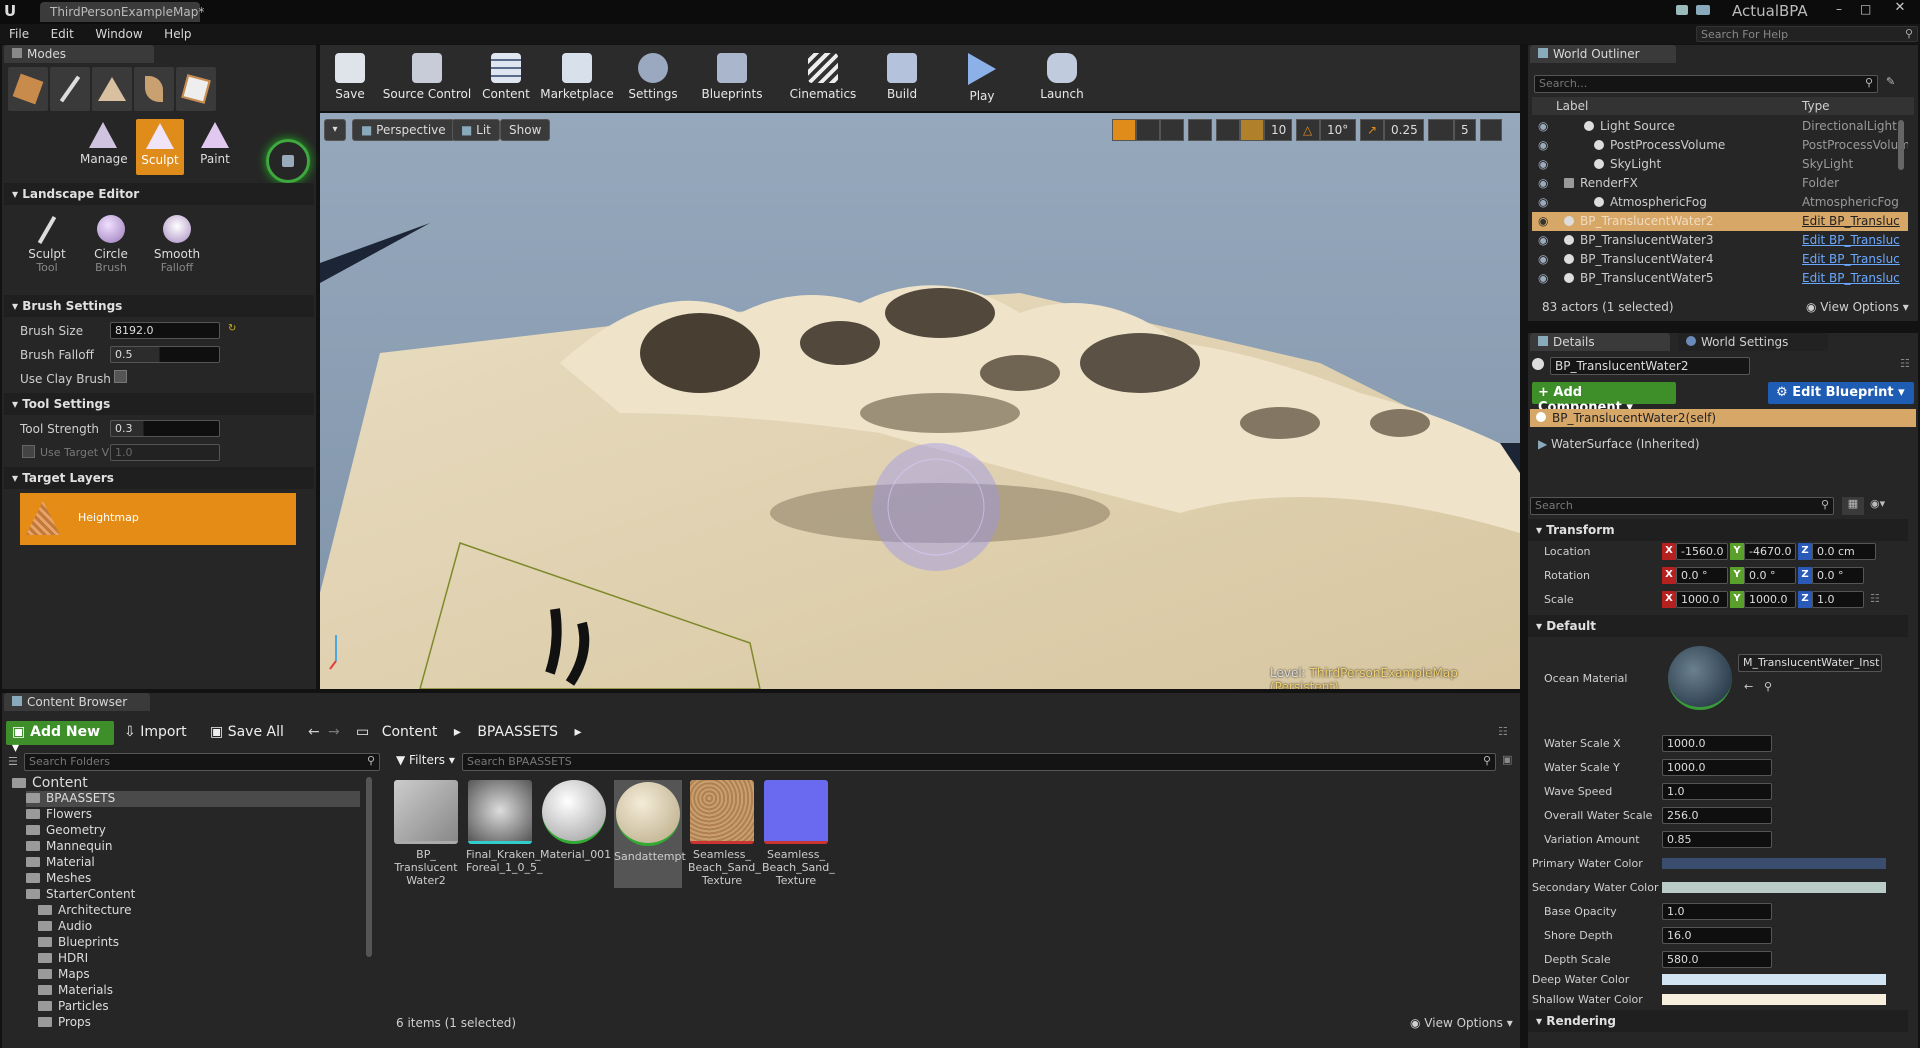  I want to click on folder-tree-item: Meshes, so click(193, 879).